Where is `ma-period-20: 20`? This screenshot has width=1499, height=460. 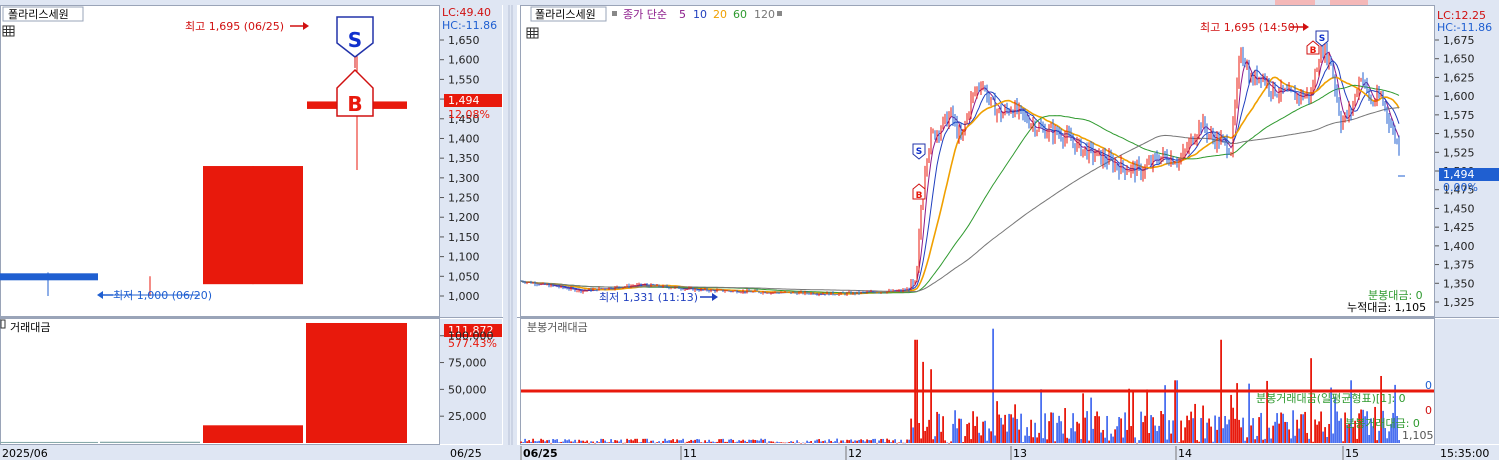
ma-period-20: 20 is located at coordinates (720, 14).